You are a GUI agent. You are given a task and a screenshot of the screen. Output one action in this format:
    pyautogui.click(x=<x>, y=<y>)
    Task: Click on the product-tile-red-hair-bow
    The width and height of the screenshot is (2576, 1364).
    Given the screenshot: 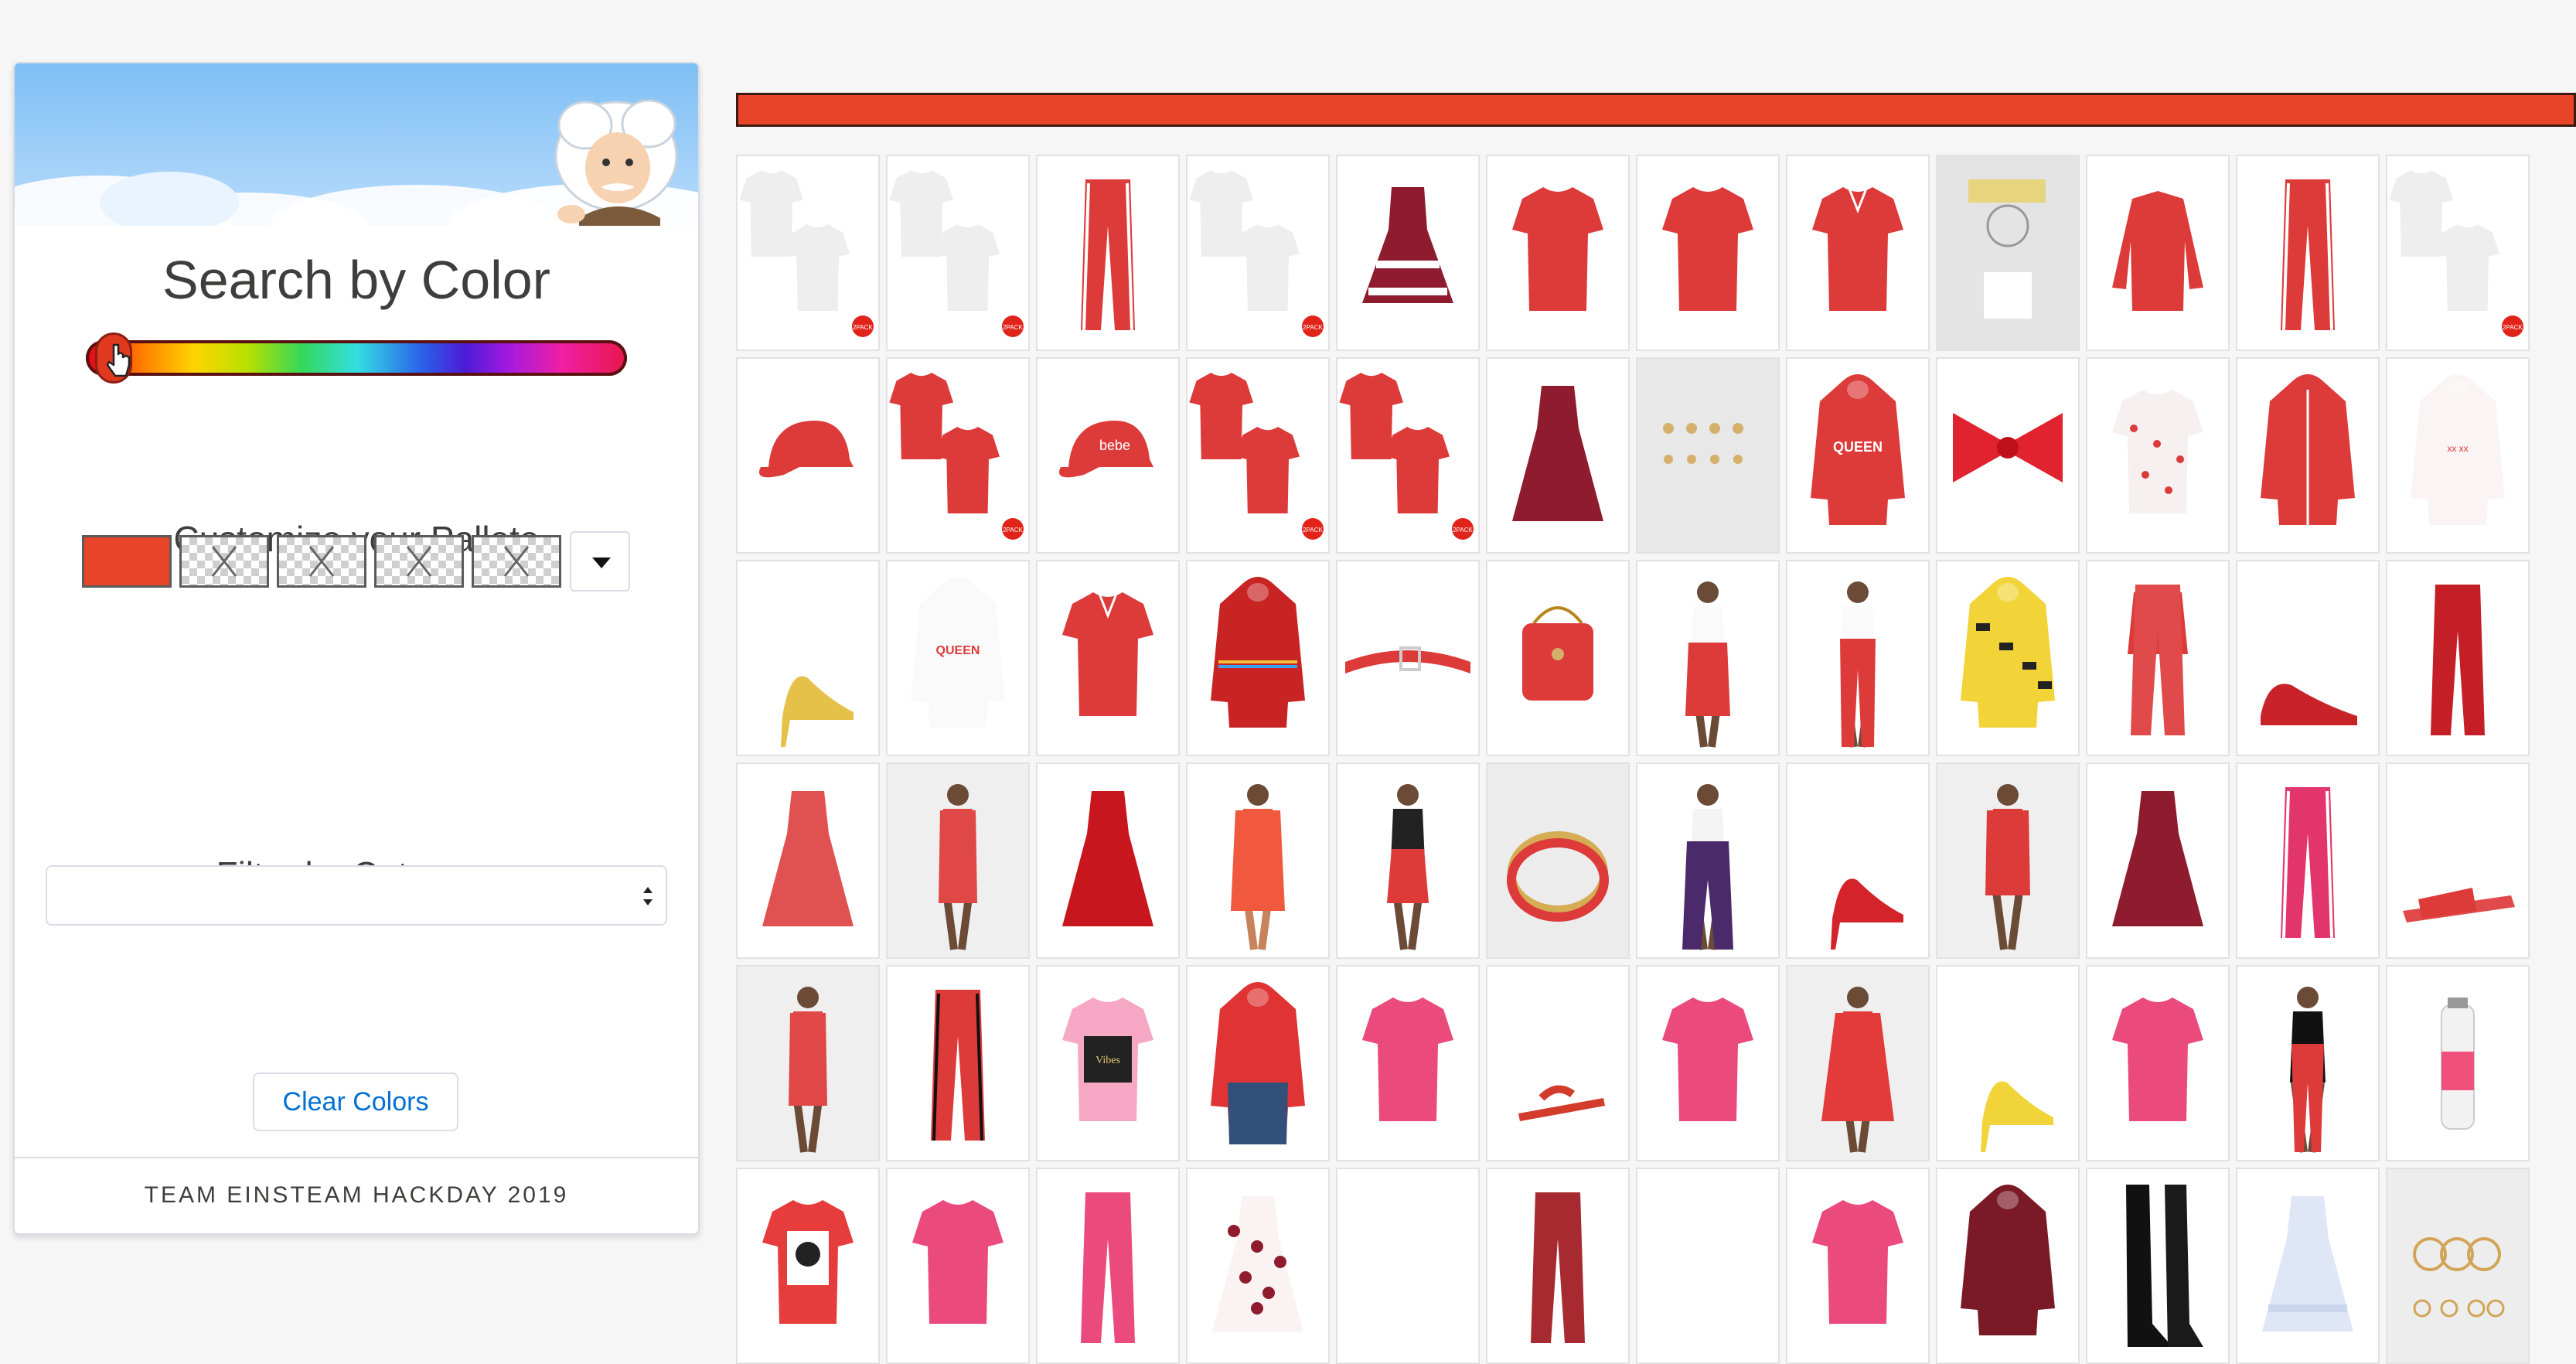 What is the action you would take?
    pyautogui.click(x=2008, y=455)
    